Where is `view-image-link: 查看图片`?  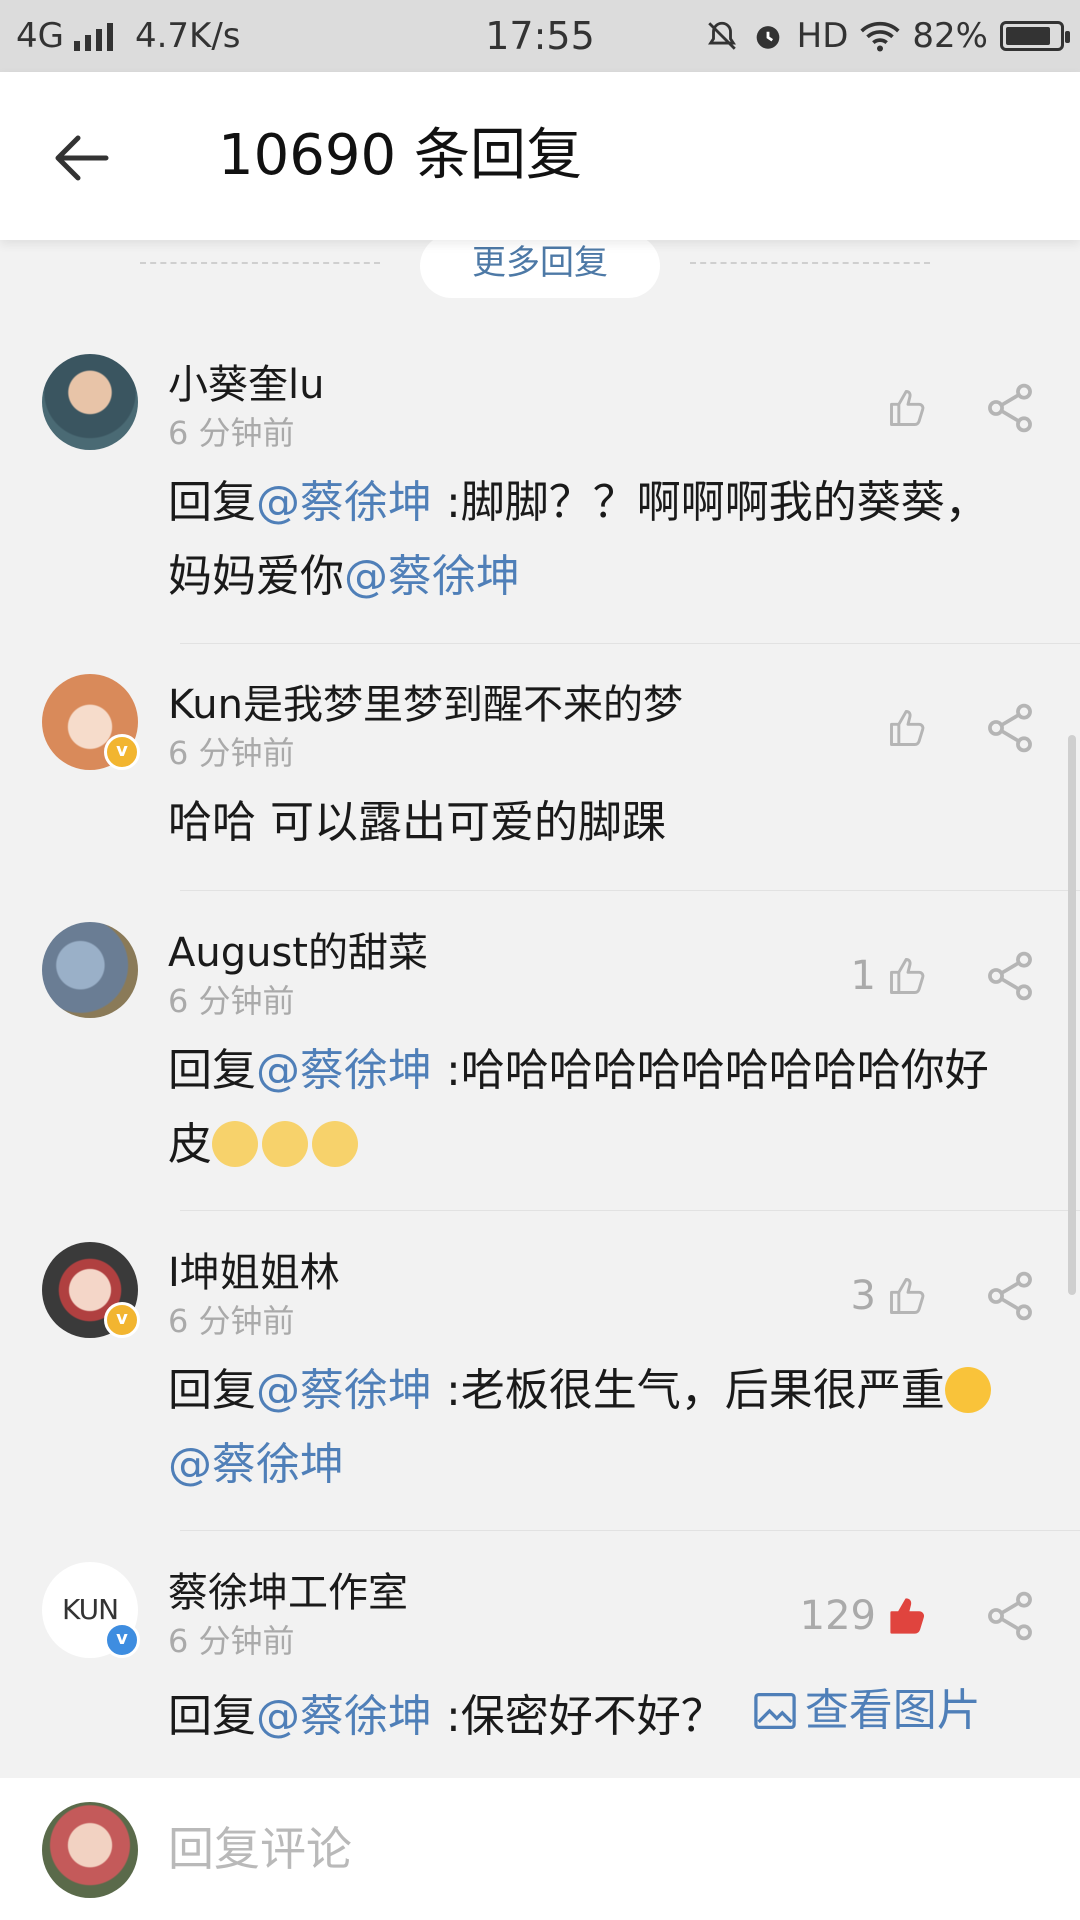 view-image-link: 查看图片 is located at coordinates (867, 1711).